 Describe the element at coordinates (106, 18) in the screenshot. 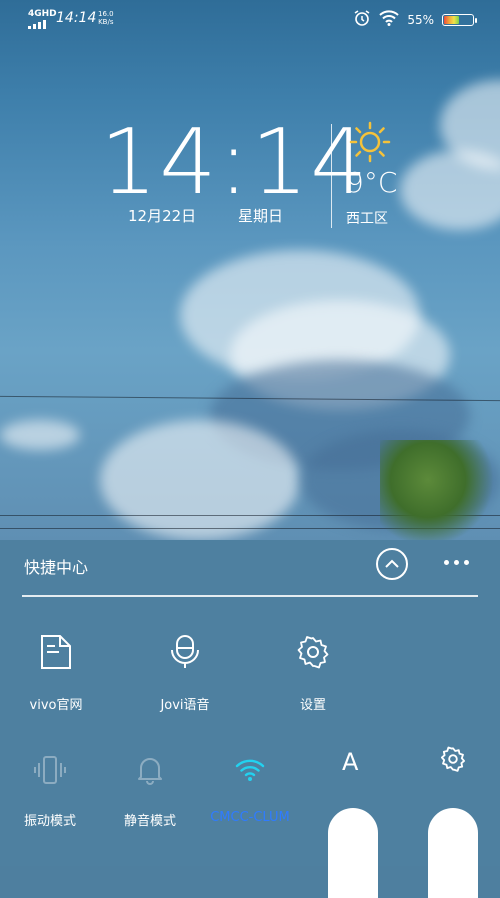

I see `network-speed: 16.0 KB/s` at that location.